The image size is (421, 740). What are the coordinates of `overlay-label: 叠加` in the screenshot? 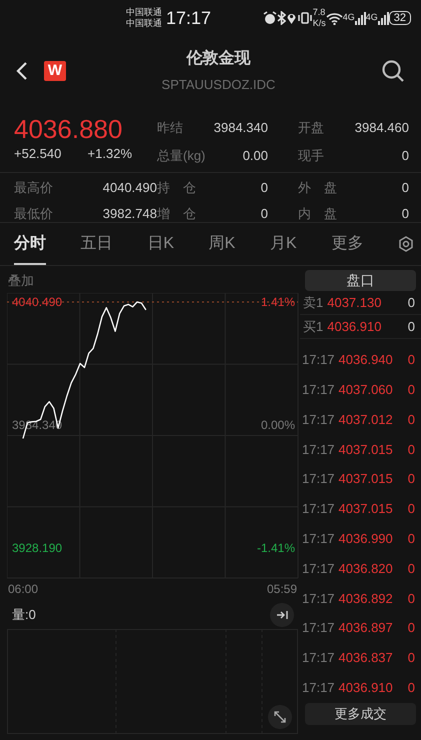 It's located at (21, 280).